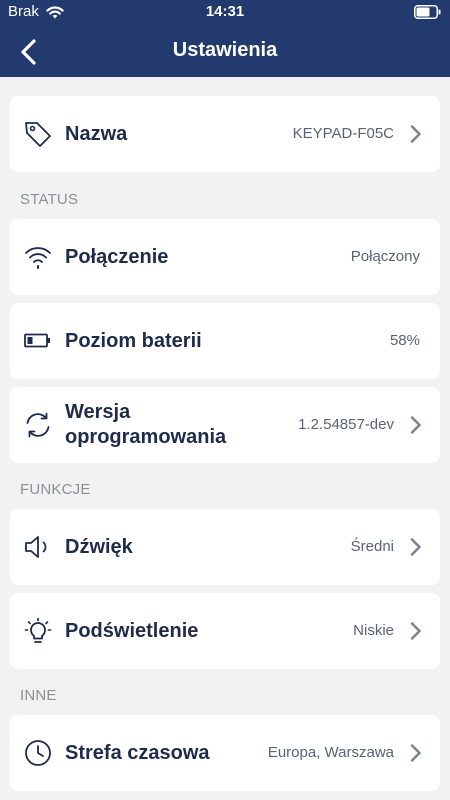  What do you see at coordinates (38, 547) in the screenshot?
I see `speaker-icon` at bounding box center [38, 547].